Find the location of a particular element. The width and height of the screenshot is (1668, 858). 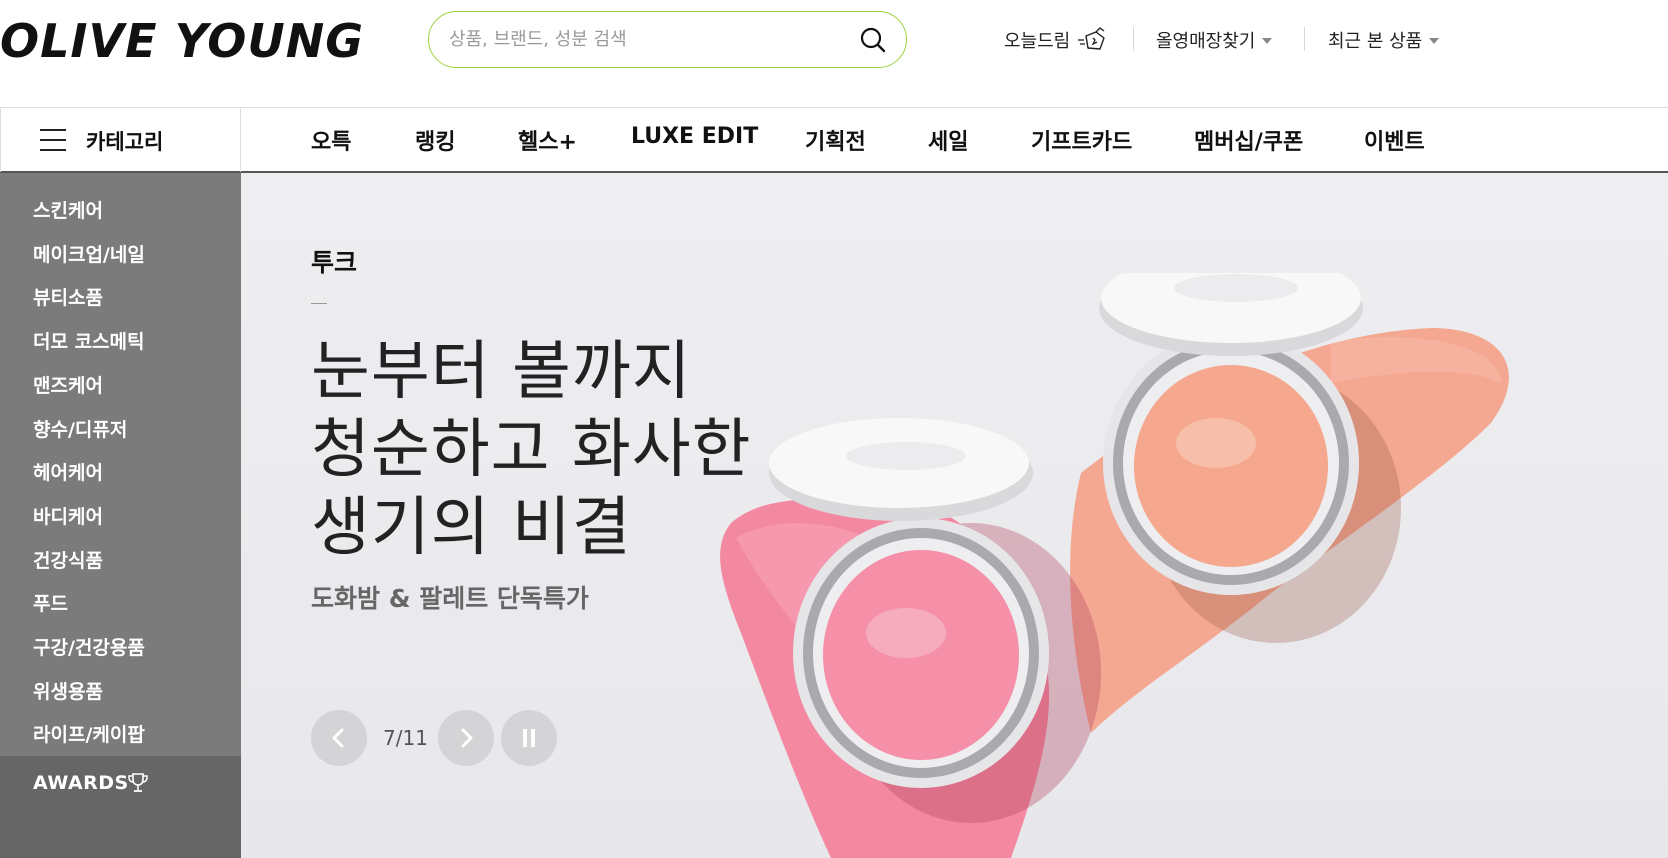

search-icon is located at coordinates (873, 40).